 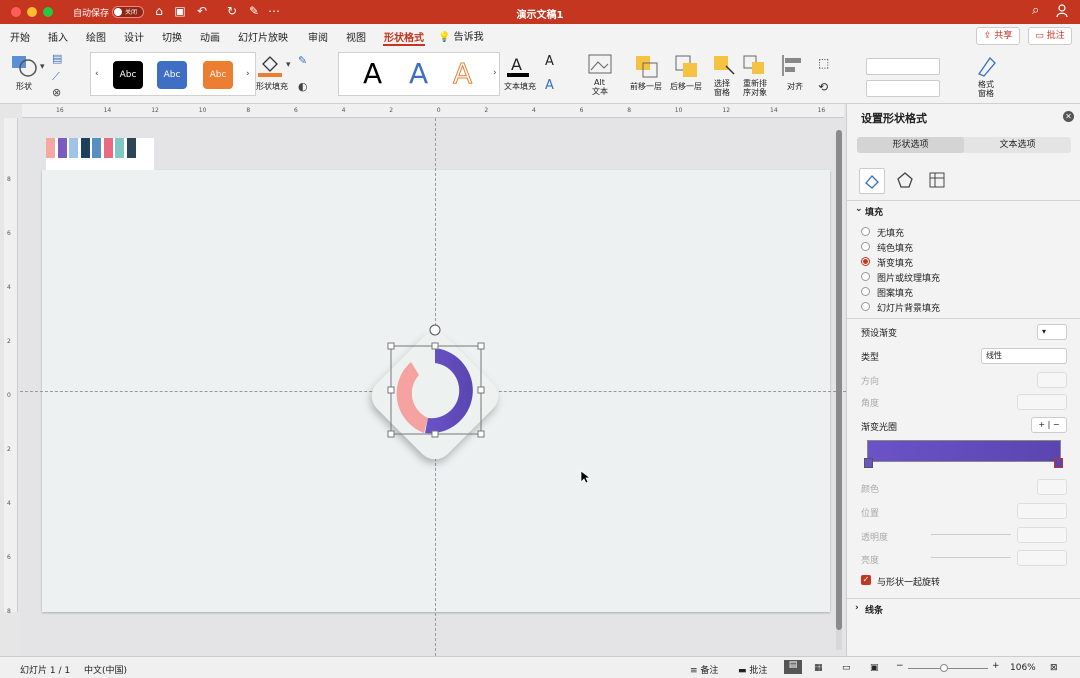 I want to click on textbox-icon: ▤, so click(x=57, y=58).